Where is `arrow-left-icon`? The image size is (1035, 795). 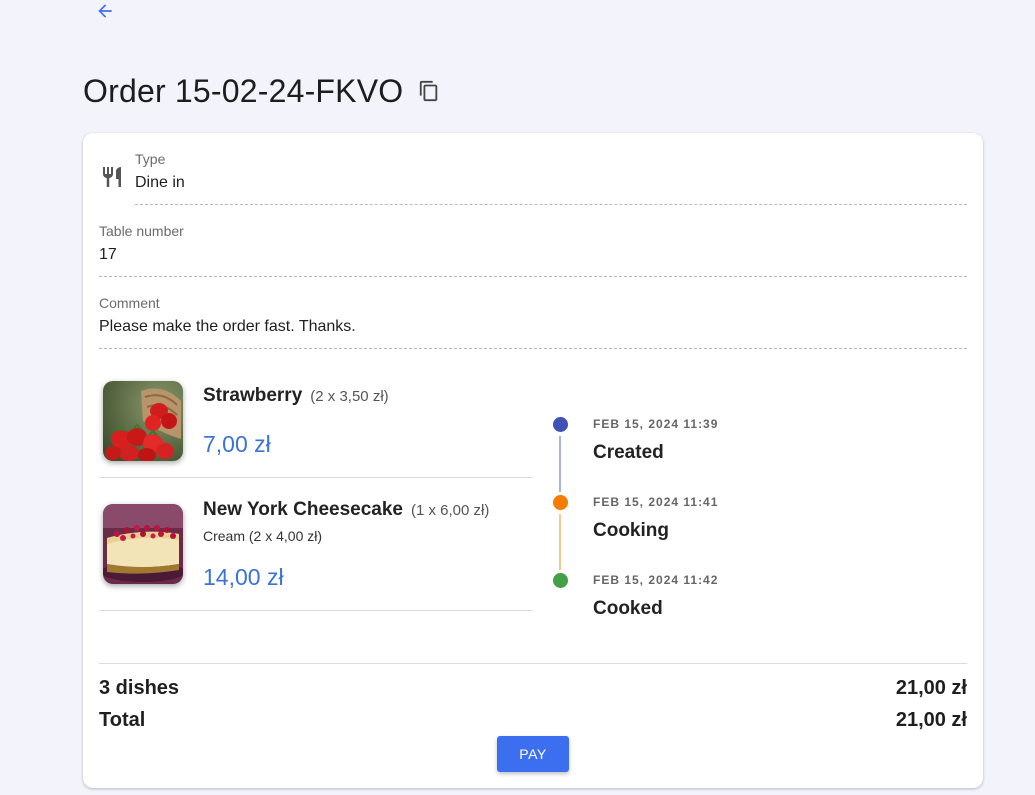 arrow-left-icon is located at coordinates (105, 11).